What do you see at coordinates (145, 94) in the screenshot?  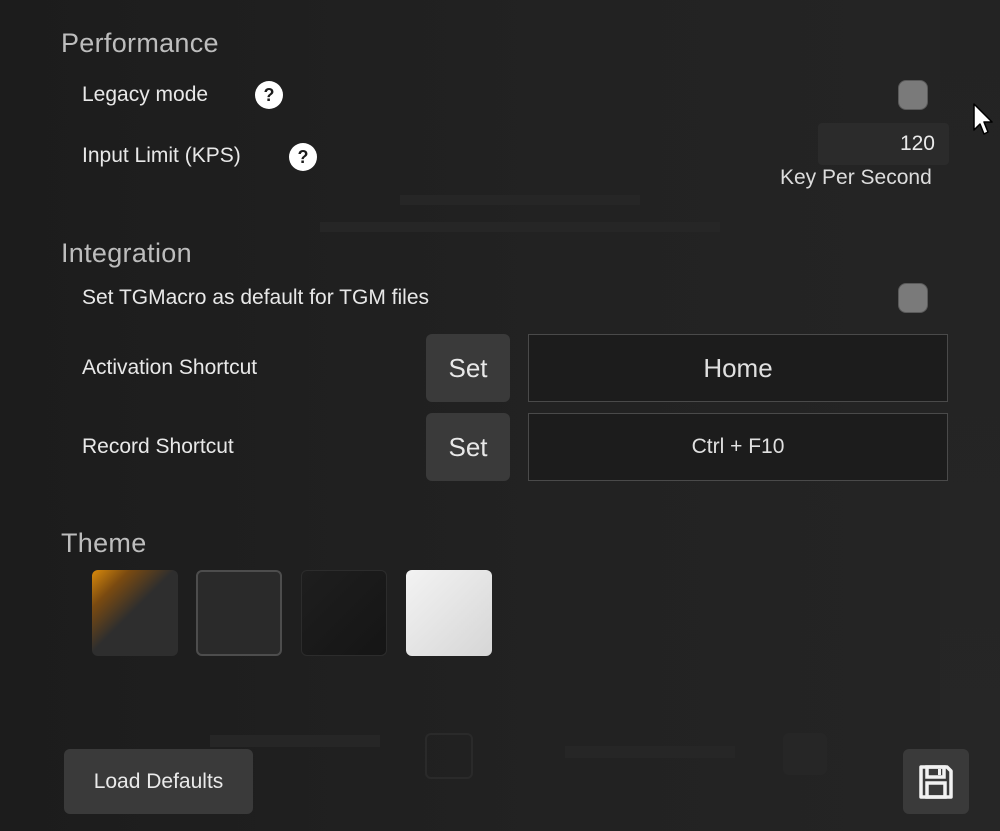 I see `legacy-mode-label: Legacy mode` at bounding box center [145, 94].